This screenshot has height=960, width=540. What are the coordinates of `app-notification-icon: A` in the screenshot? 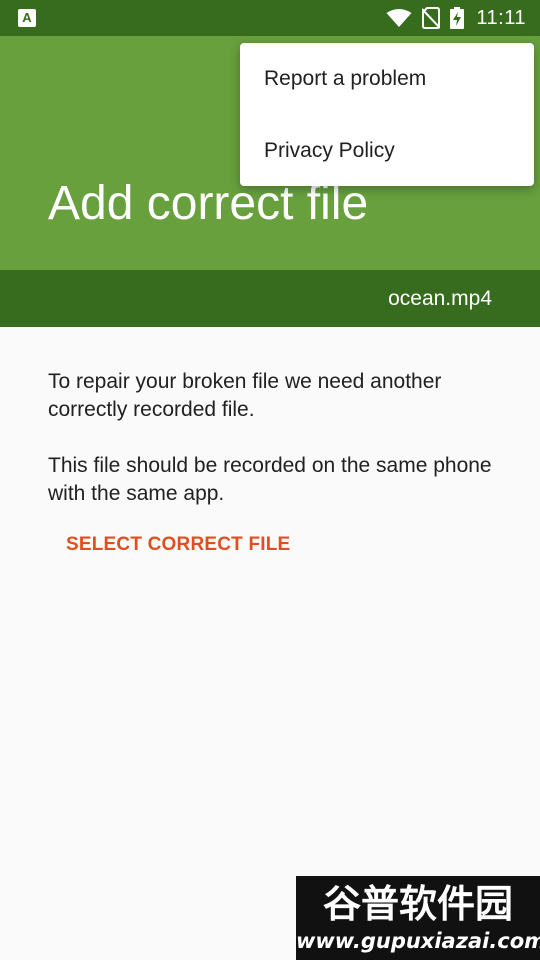 It's located at (27, 18).